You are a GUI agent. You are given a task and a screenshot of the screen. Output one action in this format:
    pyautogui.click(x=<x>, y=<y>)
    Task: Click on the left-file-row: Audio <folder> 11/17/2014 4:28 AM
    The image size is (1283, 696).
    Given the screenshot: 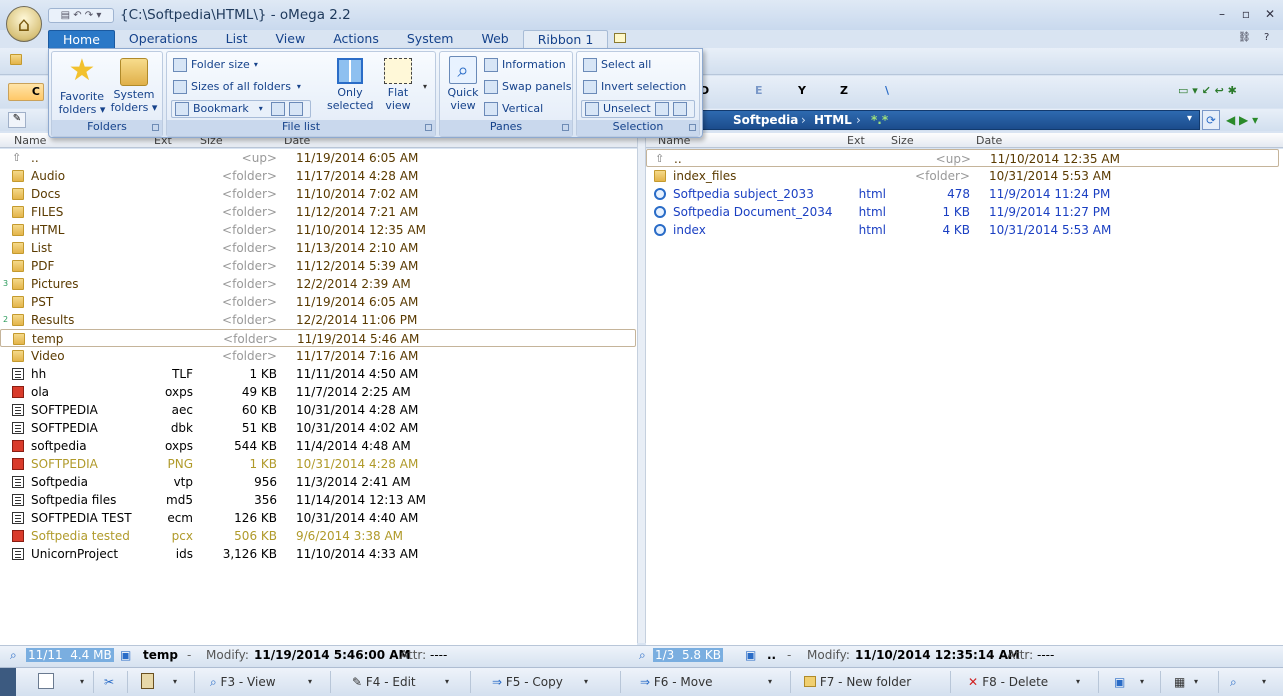 What is the action you would take?
    pyautogui.click(x=318, y=176)
    